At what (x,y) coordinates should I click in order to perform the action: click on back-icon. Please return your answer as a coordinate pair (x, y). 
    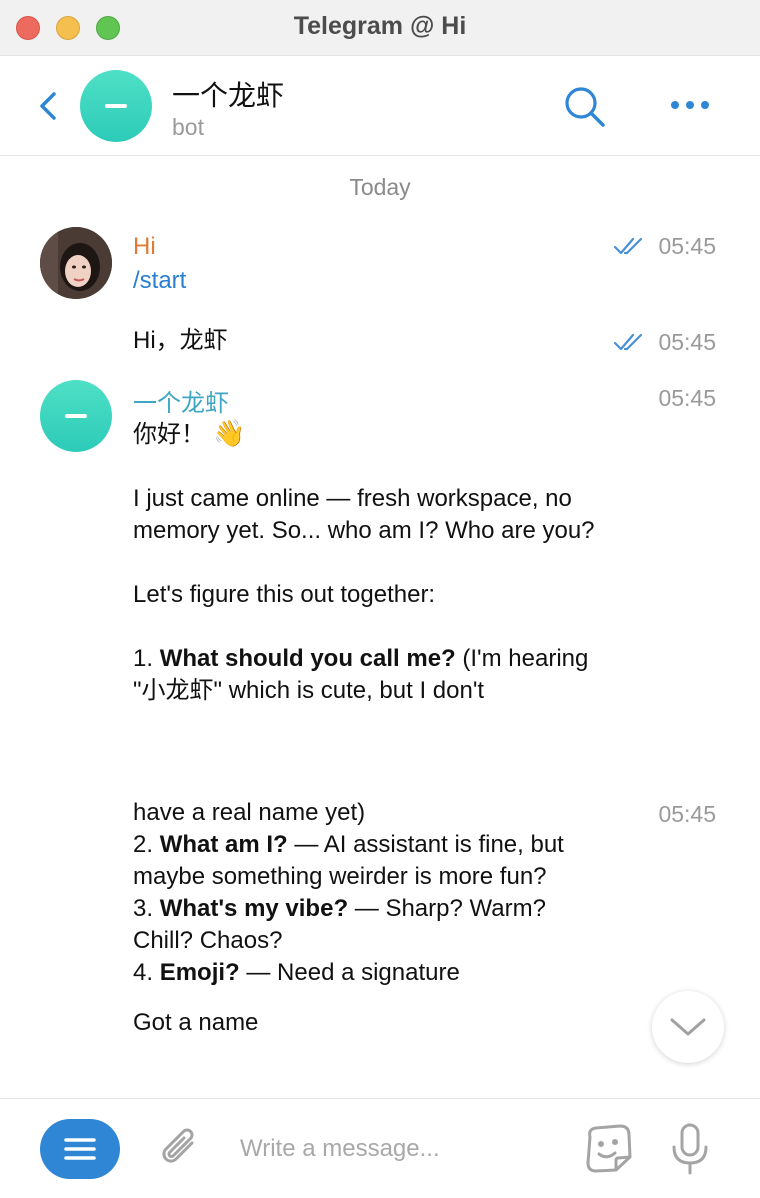
    Looking at the image, I should click on (48, 106).